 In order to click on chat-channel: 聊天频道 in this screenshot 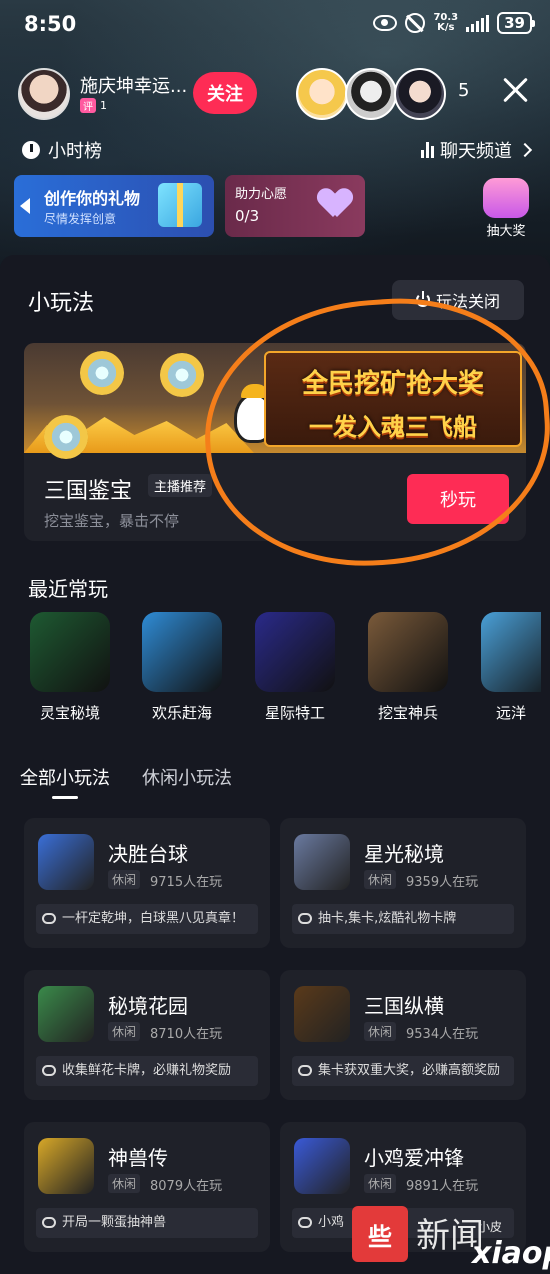, I will do `click(477, 150)`.